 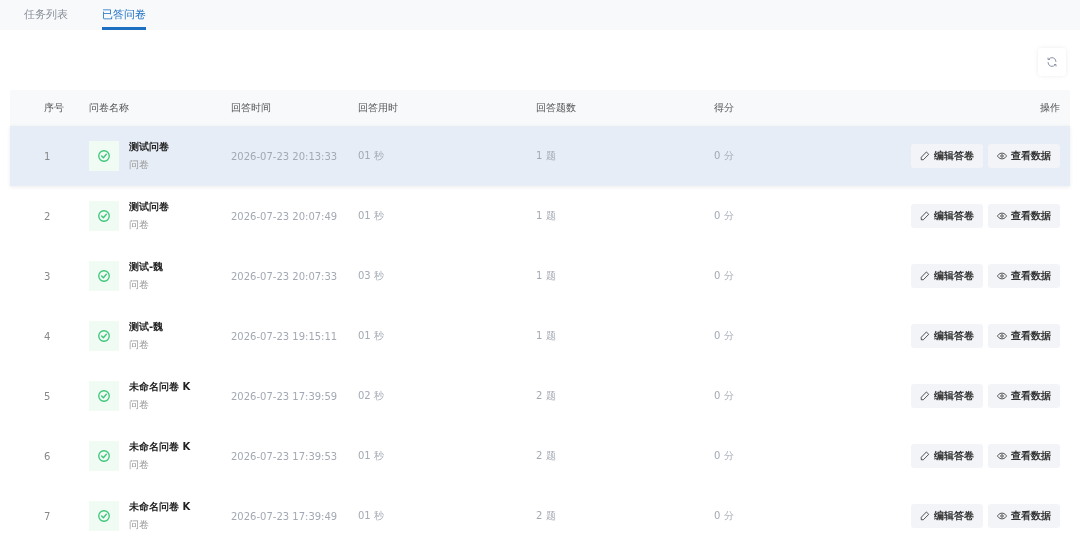 I want to click on table-row: 6 未命名问卷 K 问卷 2026-07-23 17:39:53 01 秒 2 题 0 分 编辑答卷 查看数据, so click(x=540, y=456).